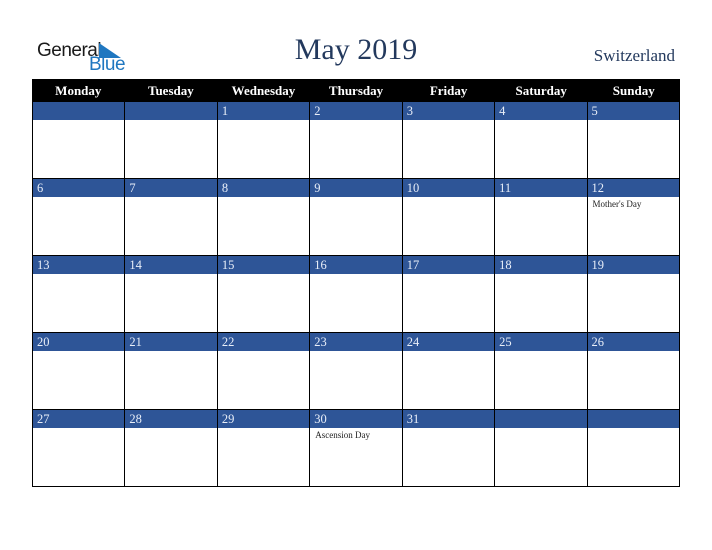  Describe the element at coordinates (448, 111) in the screenshot. I see `day-number: 3` at that location.